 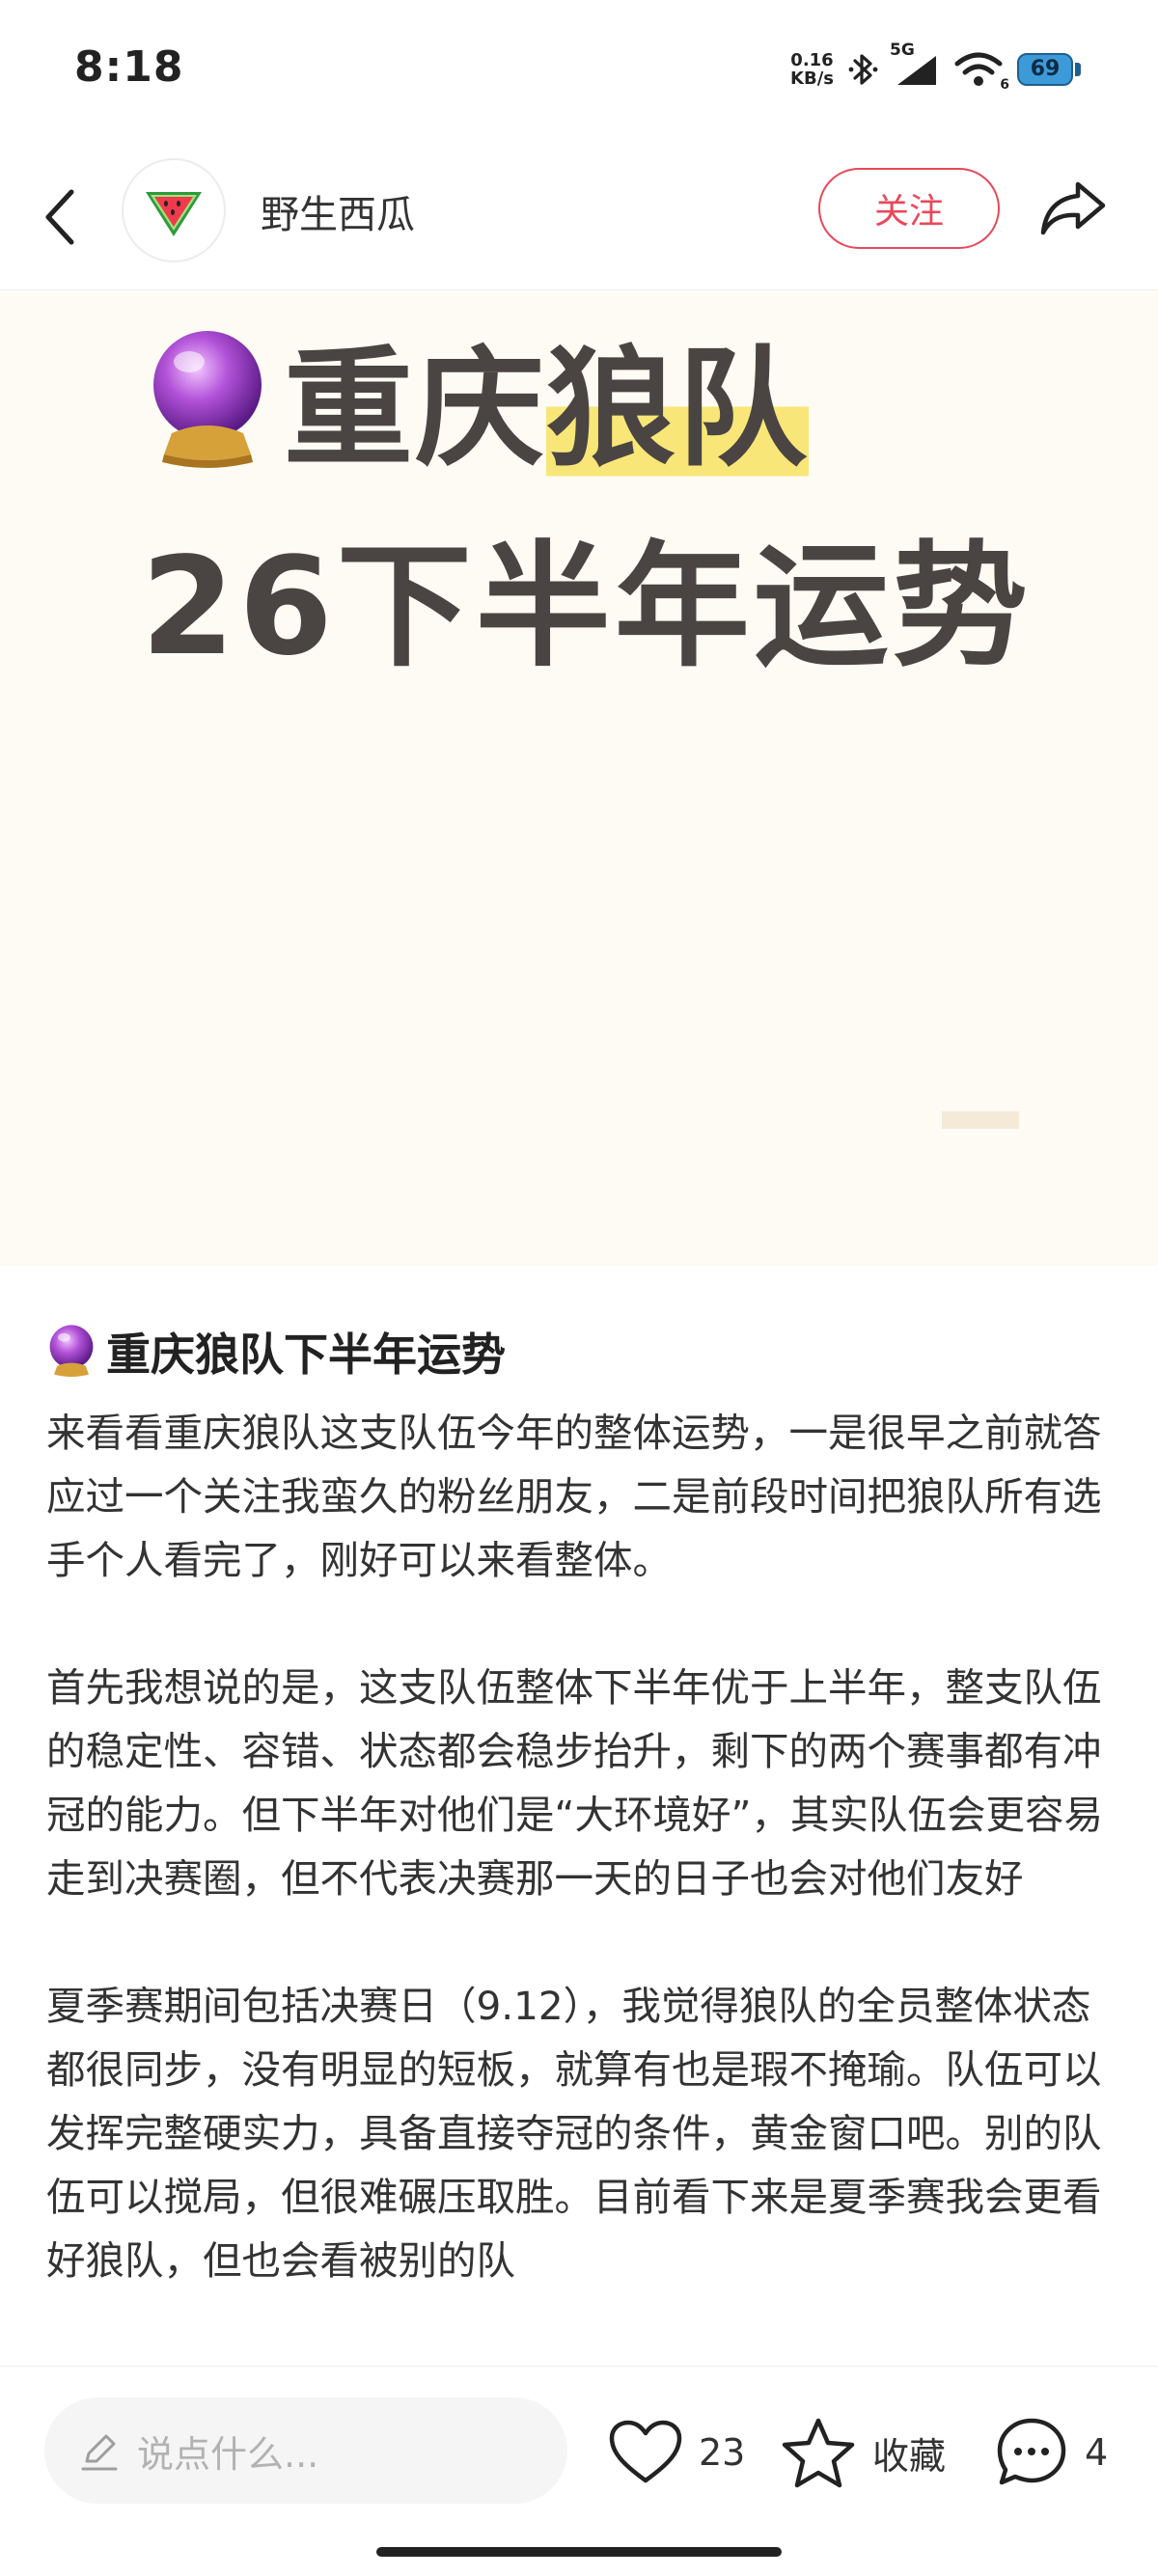 I want to click on network-type-label: 5G, so click(x=902, y=51).